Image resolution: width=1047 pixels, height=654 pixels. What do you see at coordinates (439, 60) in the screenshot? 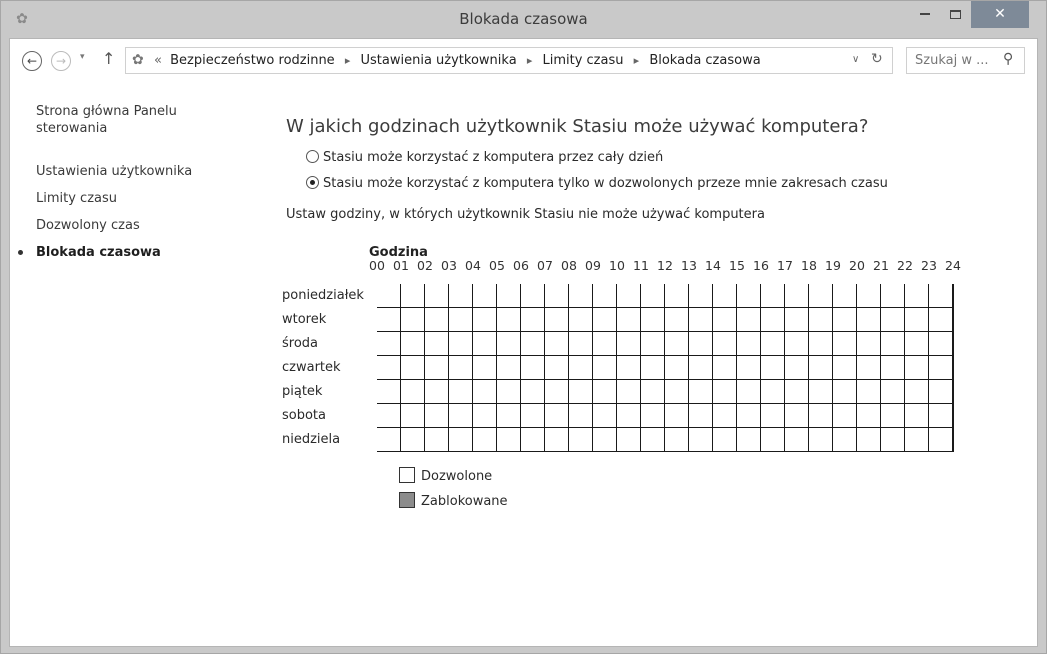
I see `breadcrumb-item: Ustawienia użytkownika` at bounding box center [439, 60].